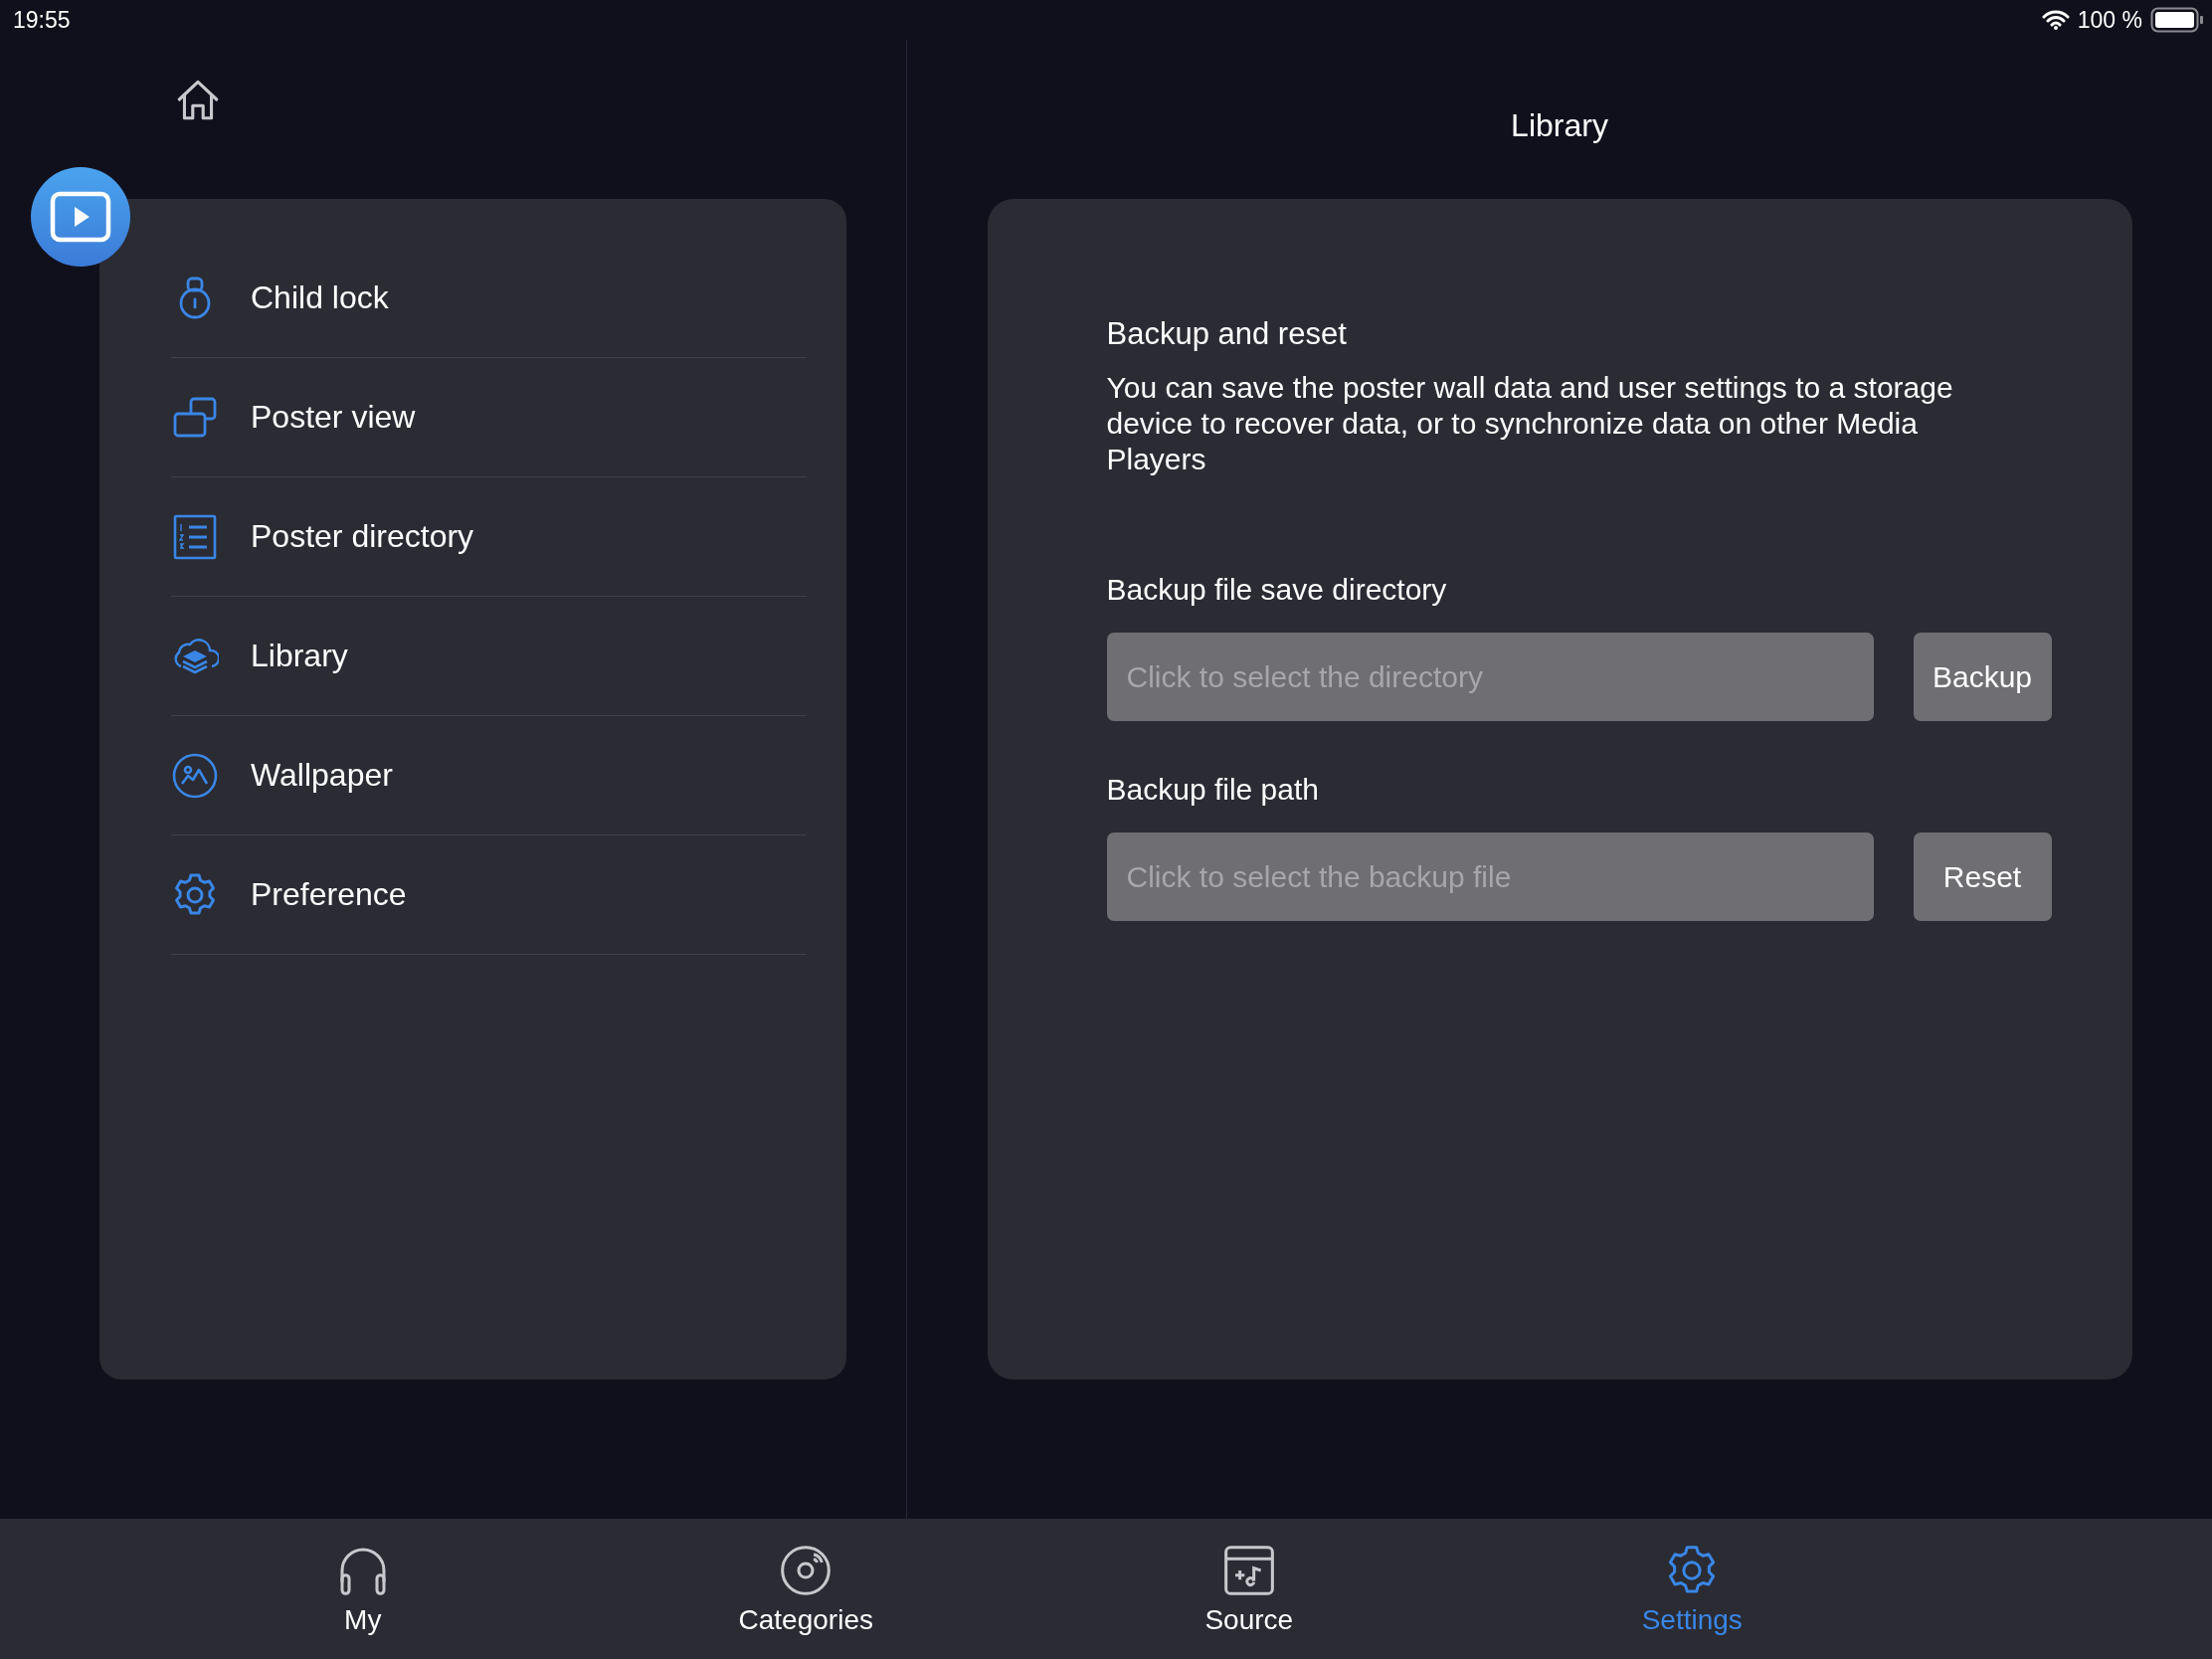 This screenshot has height=1659, width=2212. What do you see at coordinates (1559, 126) in the screenshot?
I see `page-title: Library` at bounding box center [1559, 126].